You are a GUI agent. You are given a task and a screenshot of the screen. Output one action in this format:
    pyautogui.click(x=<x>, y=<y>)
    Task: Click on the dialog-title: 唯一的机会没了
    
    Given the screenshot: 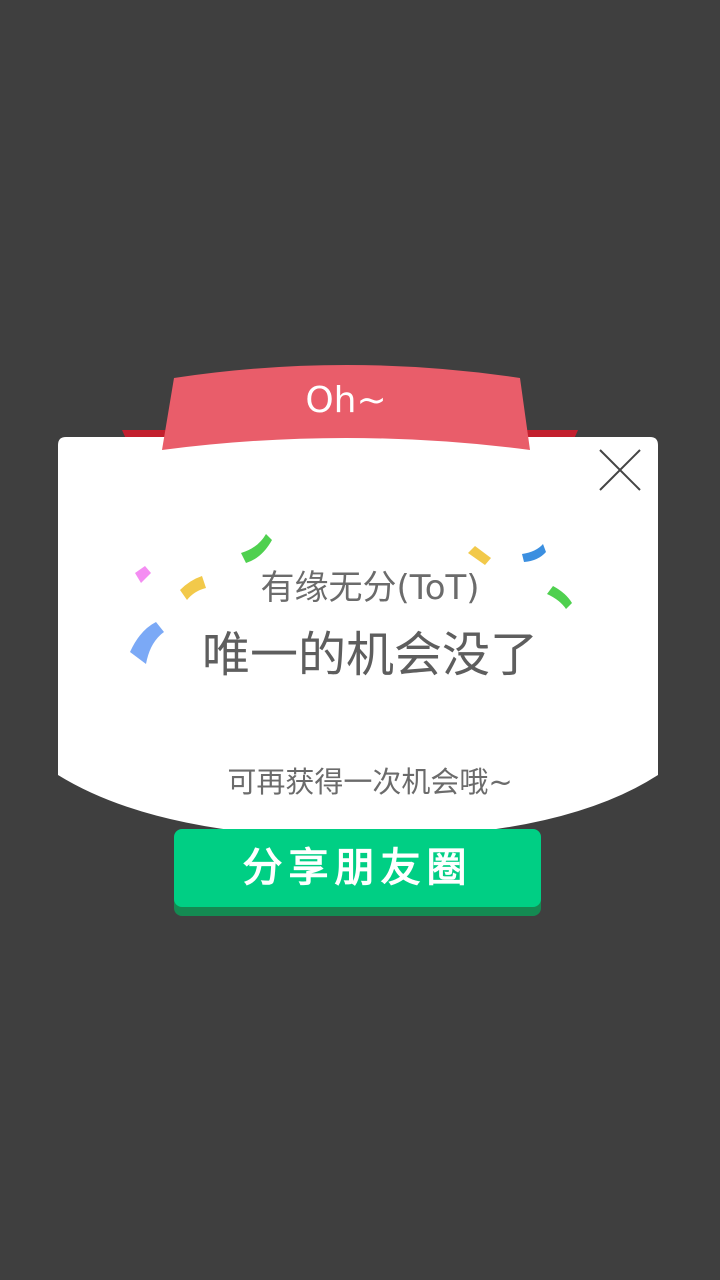 What is the action you would take?
    pyautogui.click(x=369, y=655)
    